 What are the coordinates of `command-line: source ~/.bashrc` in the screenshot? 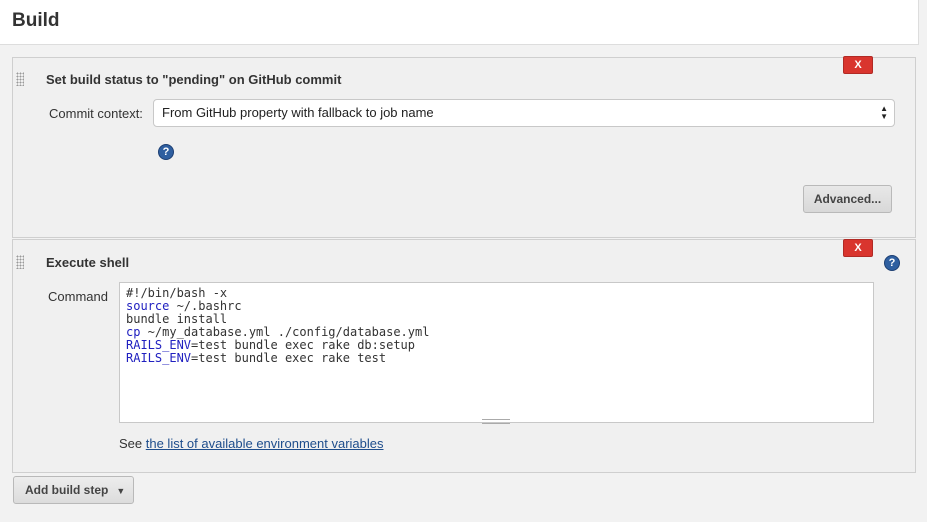 It's located at (184, 306).